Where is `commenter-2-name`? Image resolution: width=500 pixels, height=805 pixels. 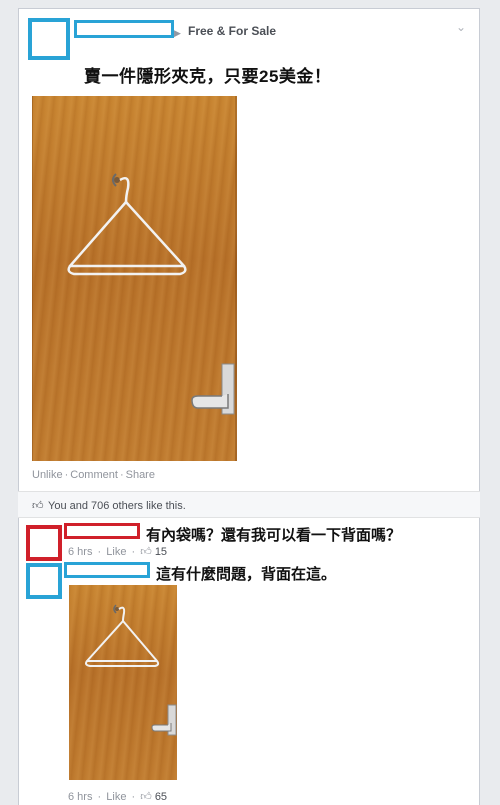
commenter-2-name is located at coordinates (107, 570).